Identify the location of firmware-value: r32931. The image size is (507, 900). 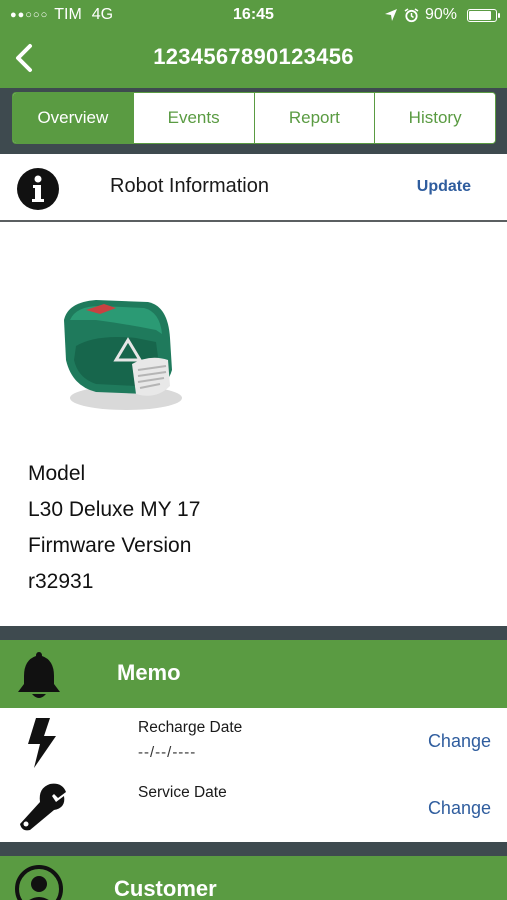
(61, 581).